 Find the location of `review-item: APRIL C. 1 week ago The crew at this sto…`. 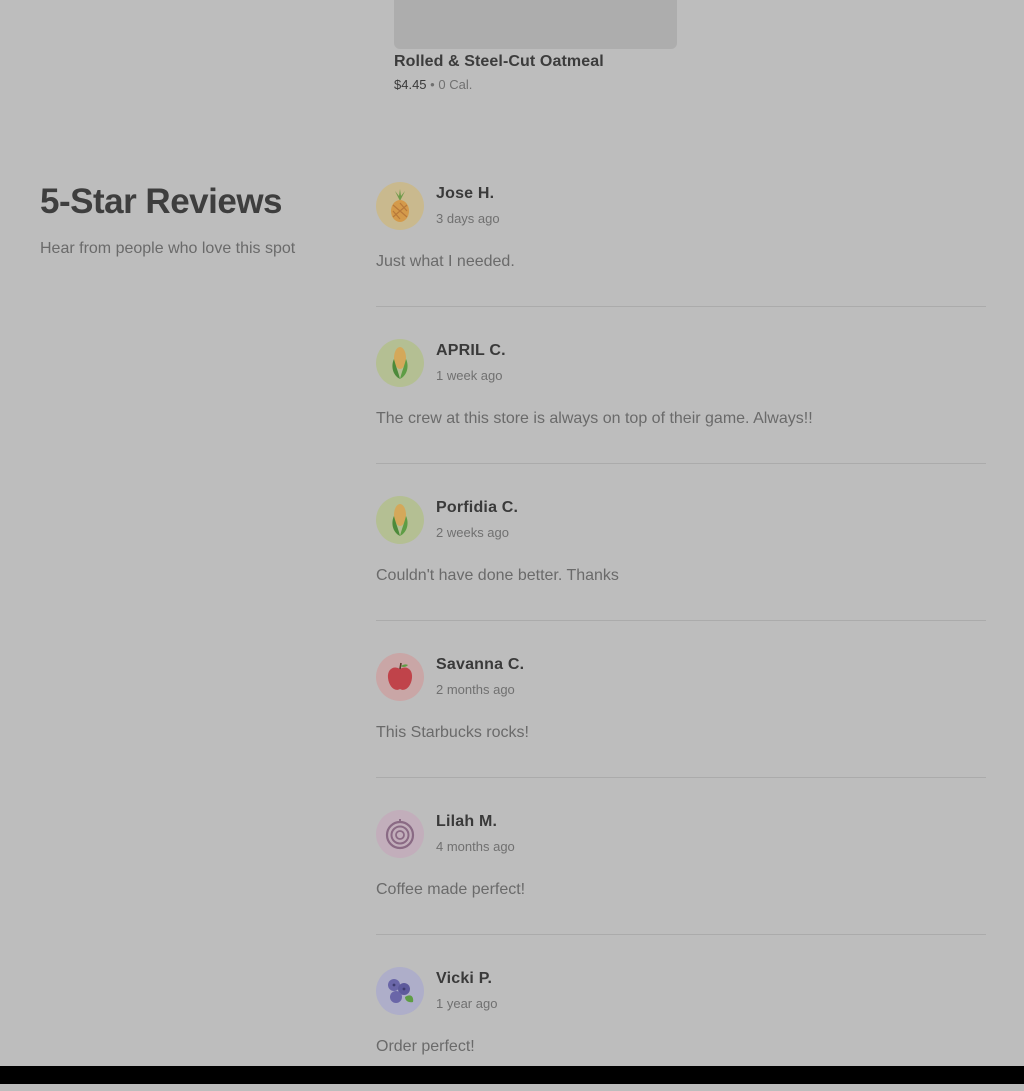

review-item: APRIL C. 1 week ago The crew at this sto… is located at coordinates (681, 401).